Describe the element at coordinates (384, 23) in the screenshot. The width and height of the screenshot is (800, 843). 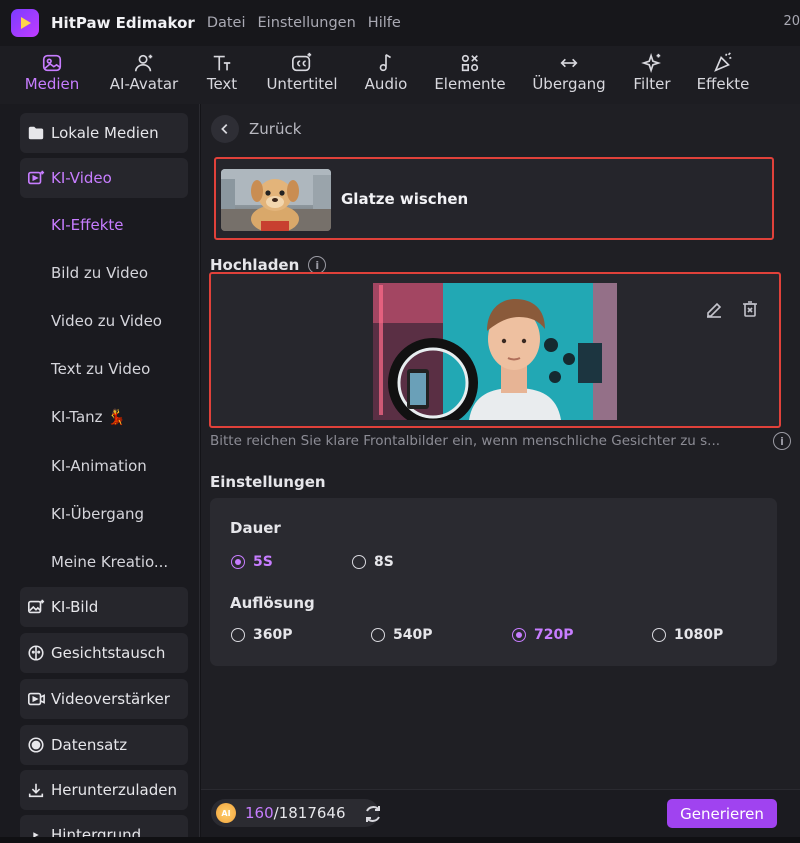
I see `menu-hilfe: Hilfe` at that location.